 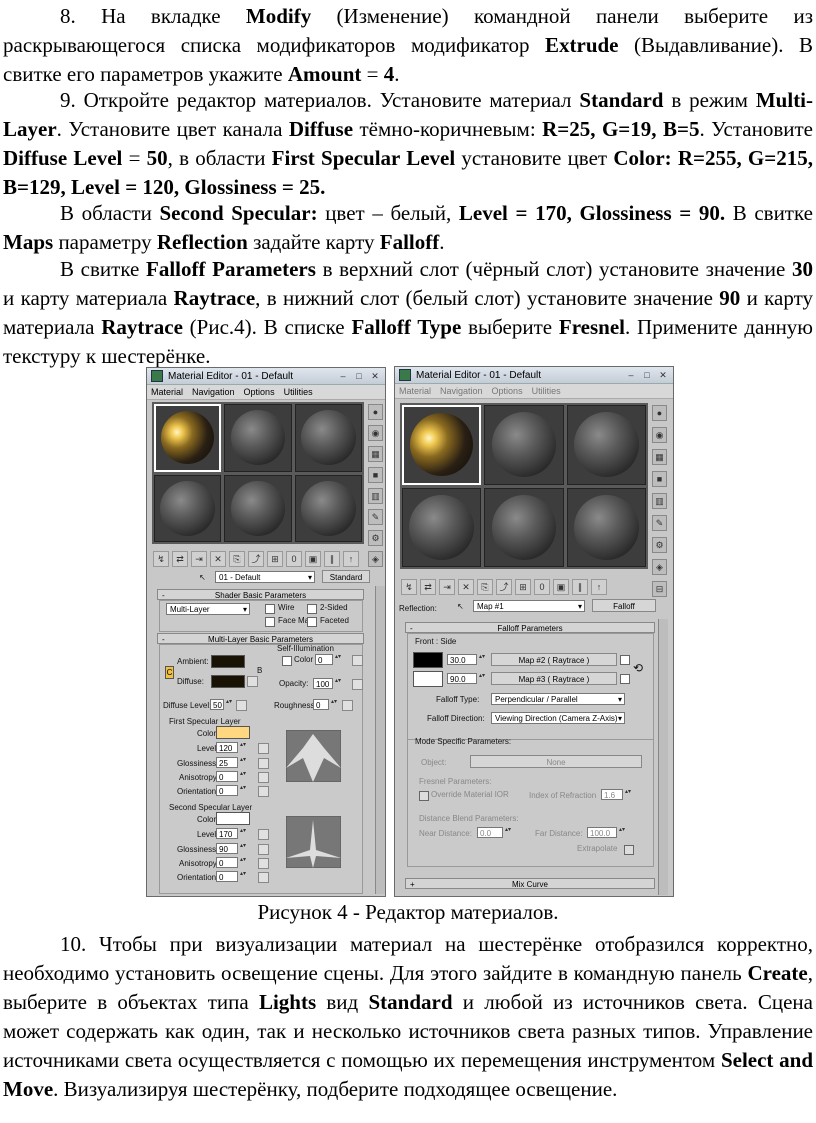 I want to click on shader-dropdown: Multi-Layer, so click(x=208, y=609).